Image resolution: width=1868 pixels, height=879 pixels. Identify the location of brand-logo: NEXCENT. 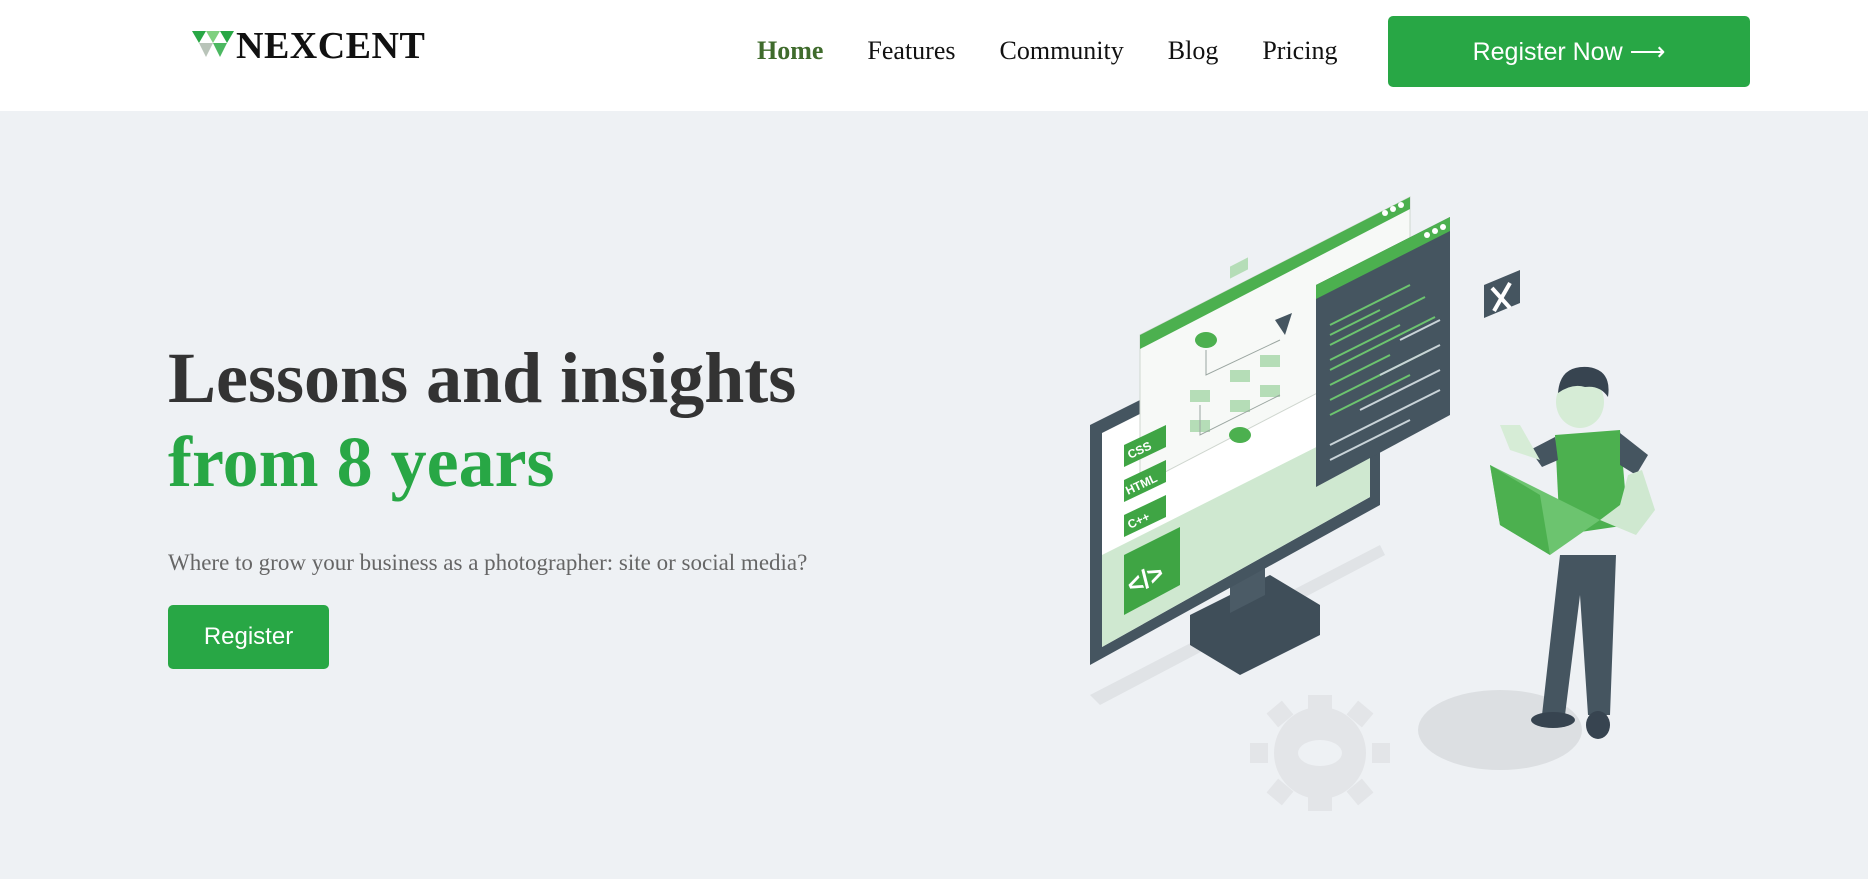
(308, 46).